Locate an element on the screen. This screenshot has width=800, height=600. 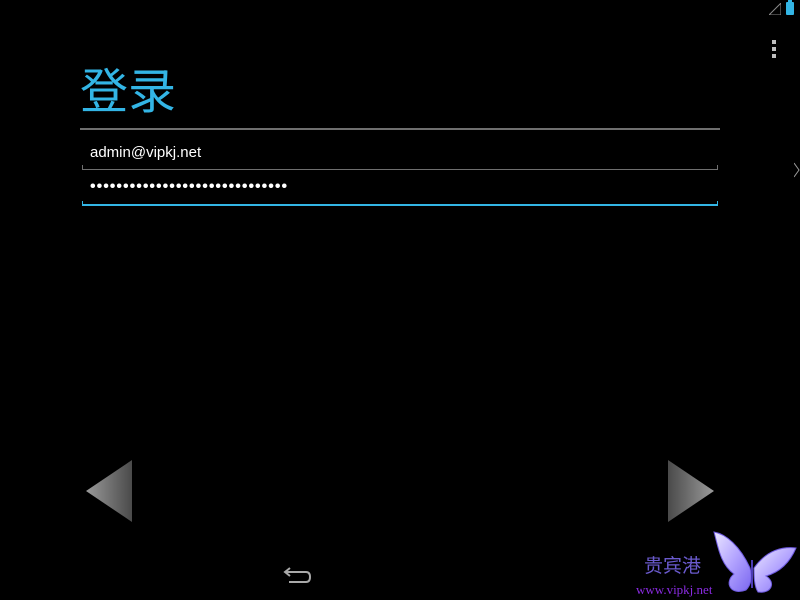
battery-icon is located at coordinates (790, 7).